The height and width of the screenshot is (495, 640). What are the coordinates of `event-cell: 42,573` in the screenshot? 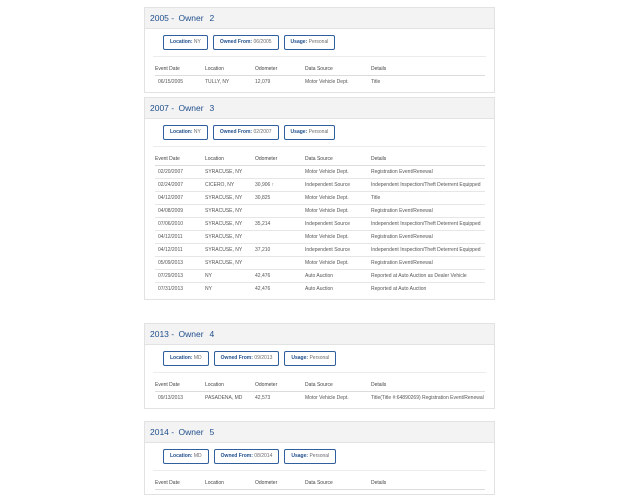 It's located at (263, 398).